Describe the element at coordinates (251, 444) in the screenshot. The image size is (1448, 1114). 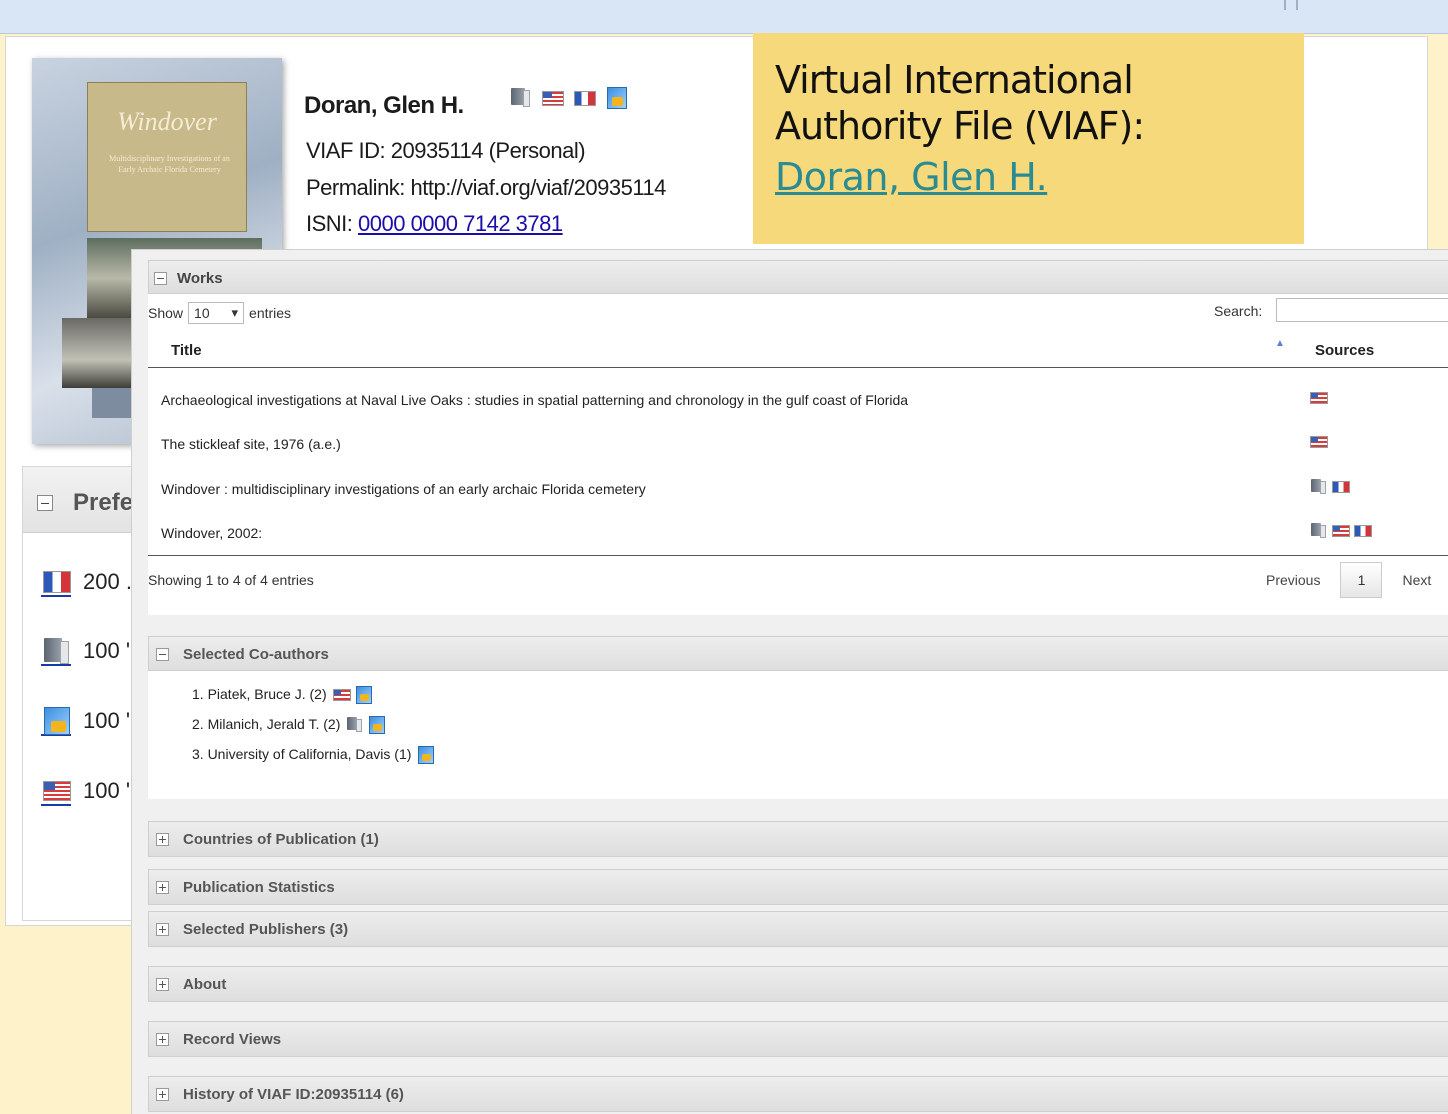
I see `work-title: The stickleaf site, 1976 (a.e.)` at that location.